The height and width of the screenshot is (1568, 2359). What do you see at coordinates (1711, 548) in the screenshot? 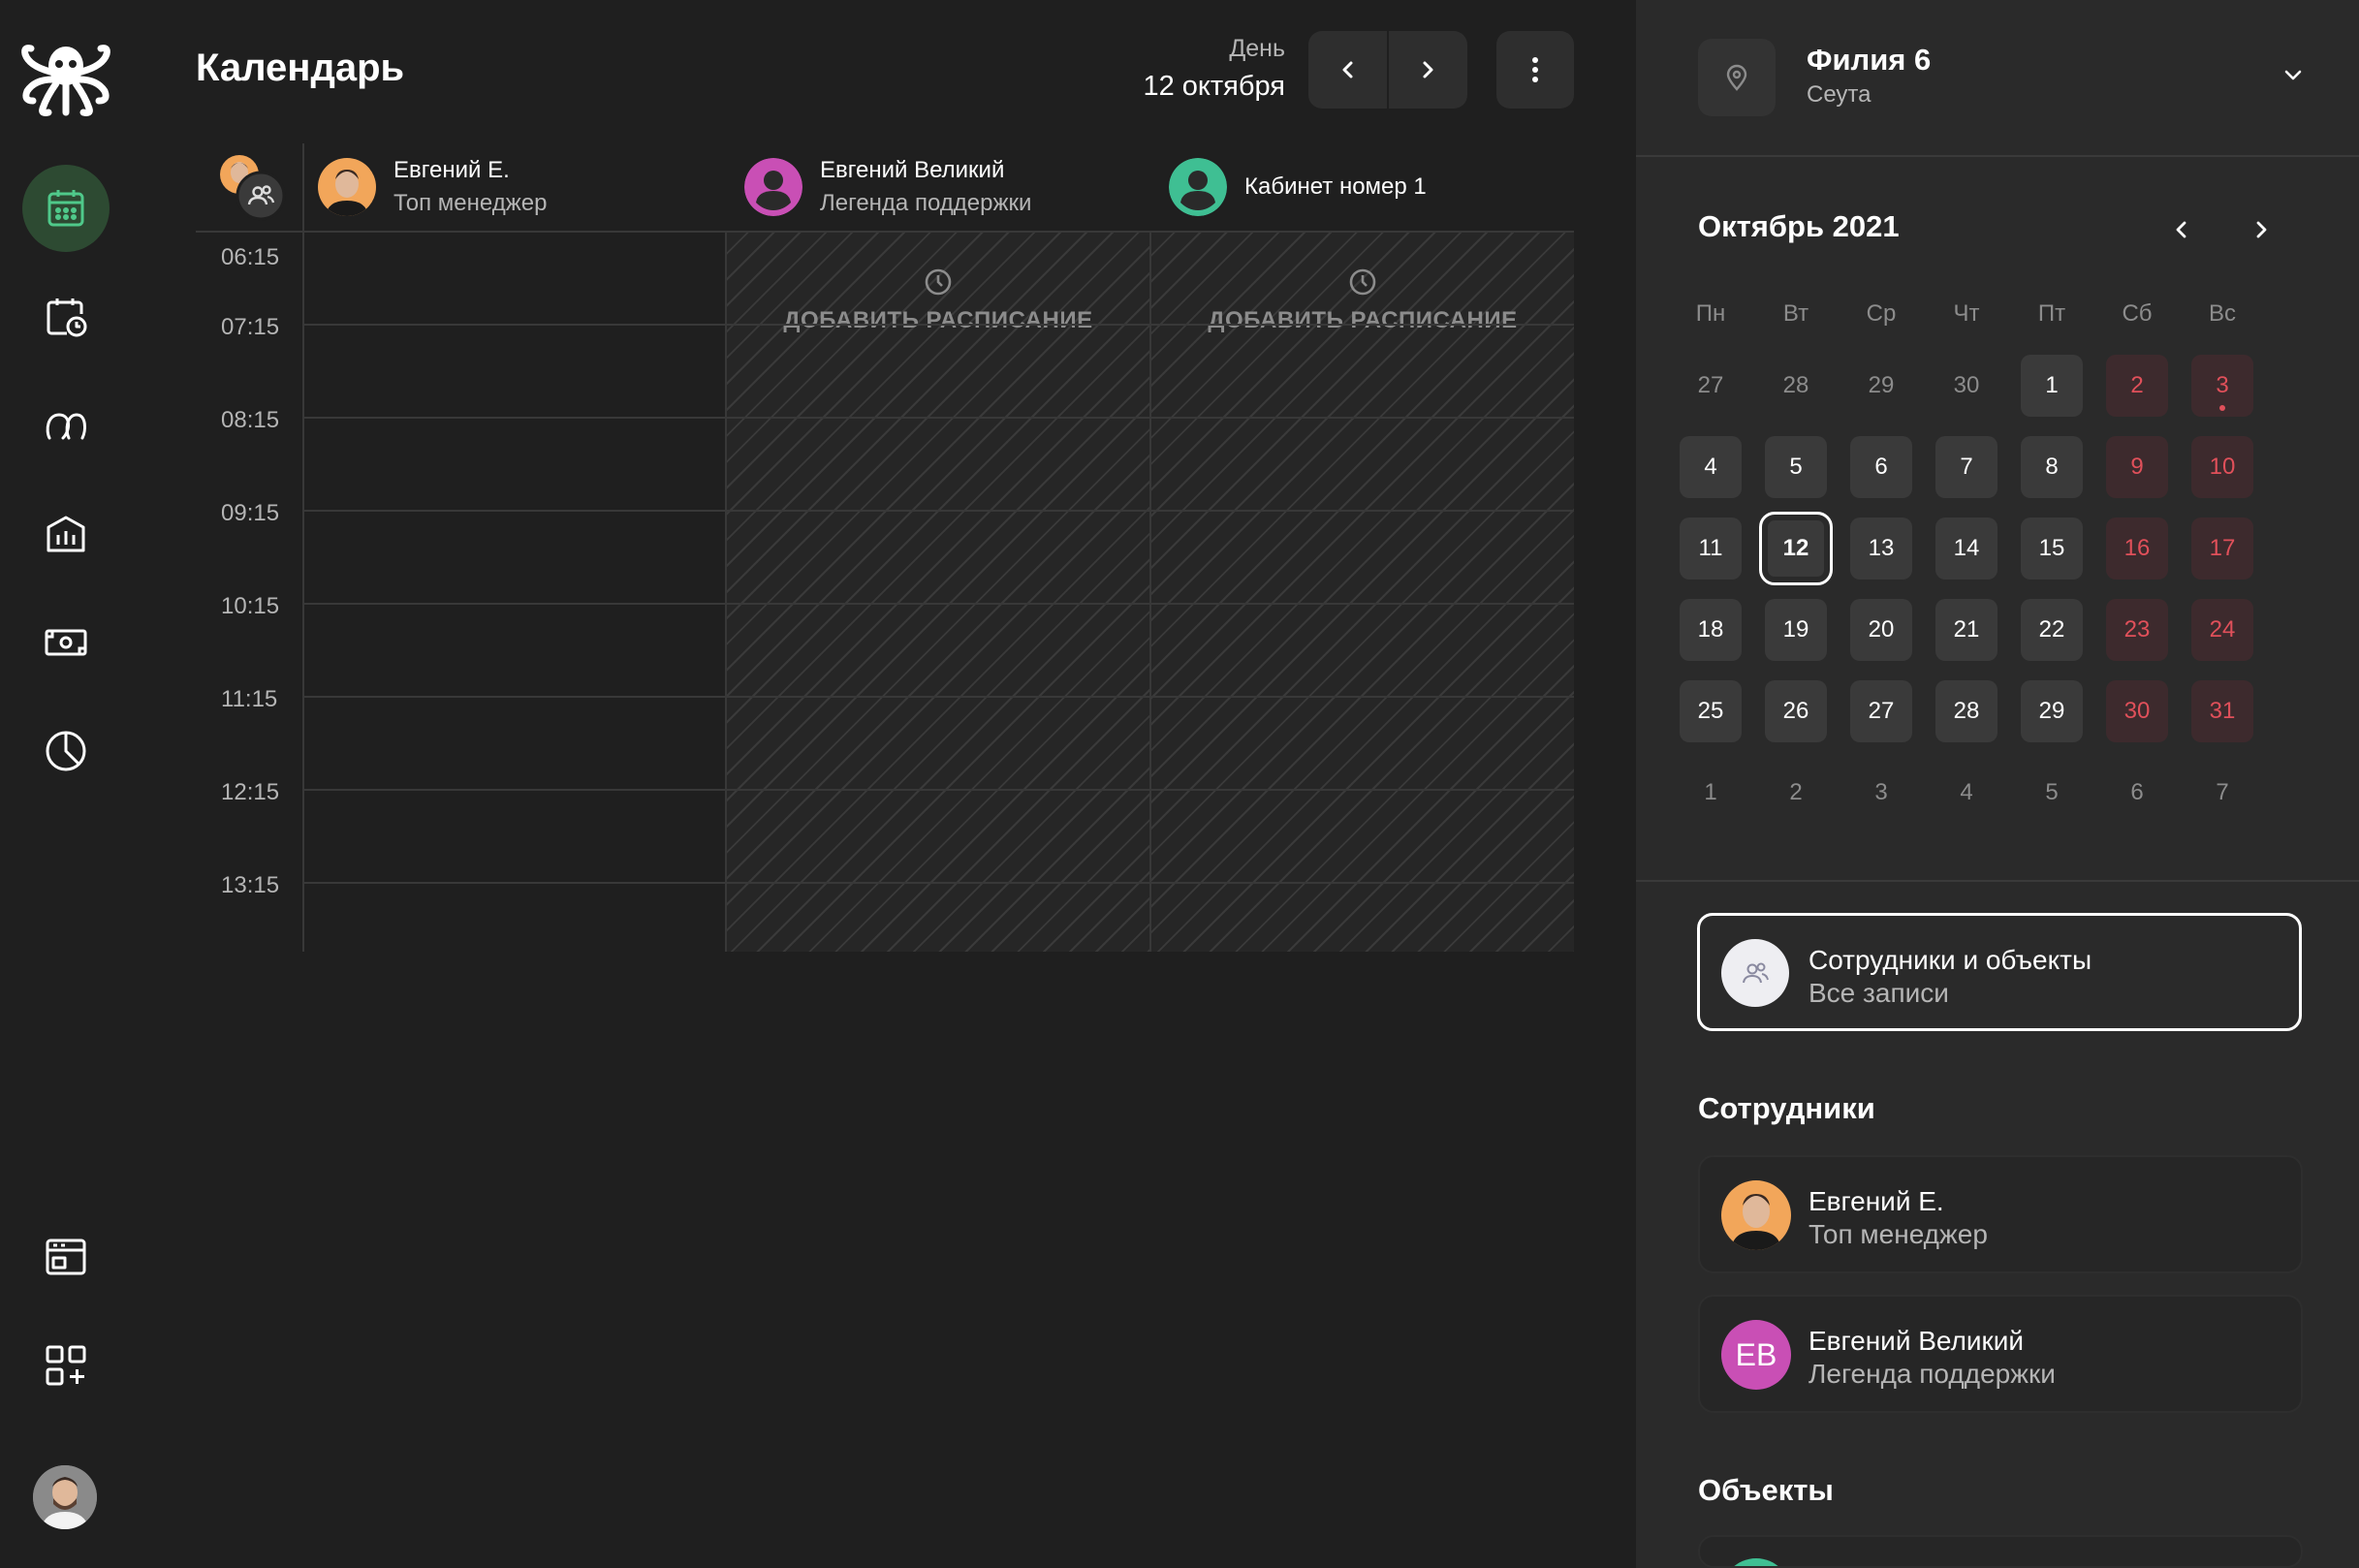
I see `calendar-day: 11` at bounding box center [1711, 548].